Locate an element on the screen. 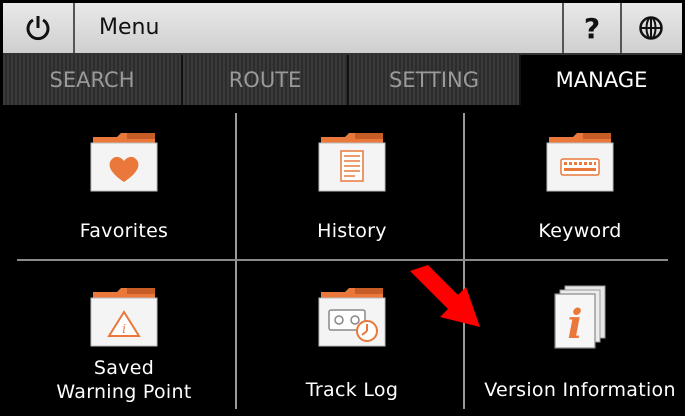  menu-title: Menu is located at coordinates (129, 27).